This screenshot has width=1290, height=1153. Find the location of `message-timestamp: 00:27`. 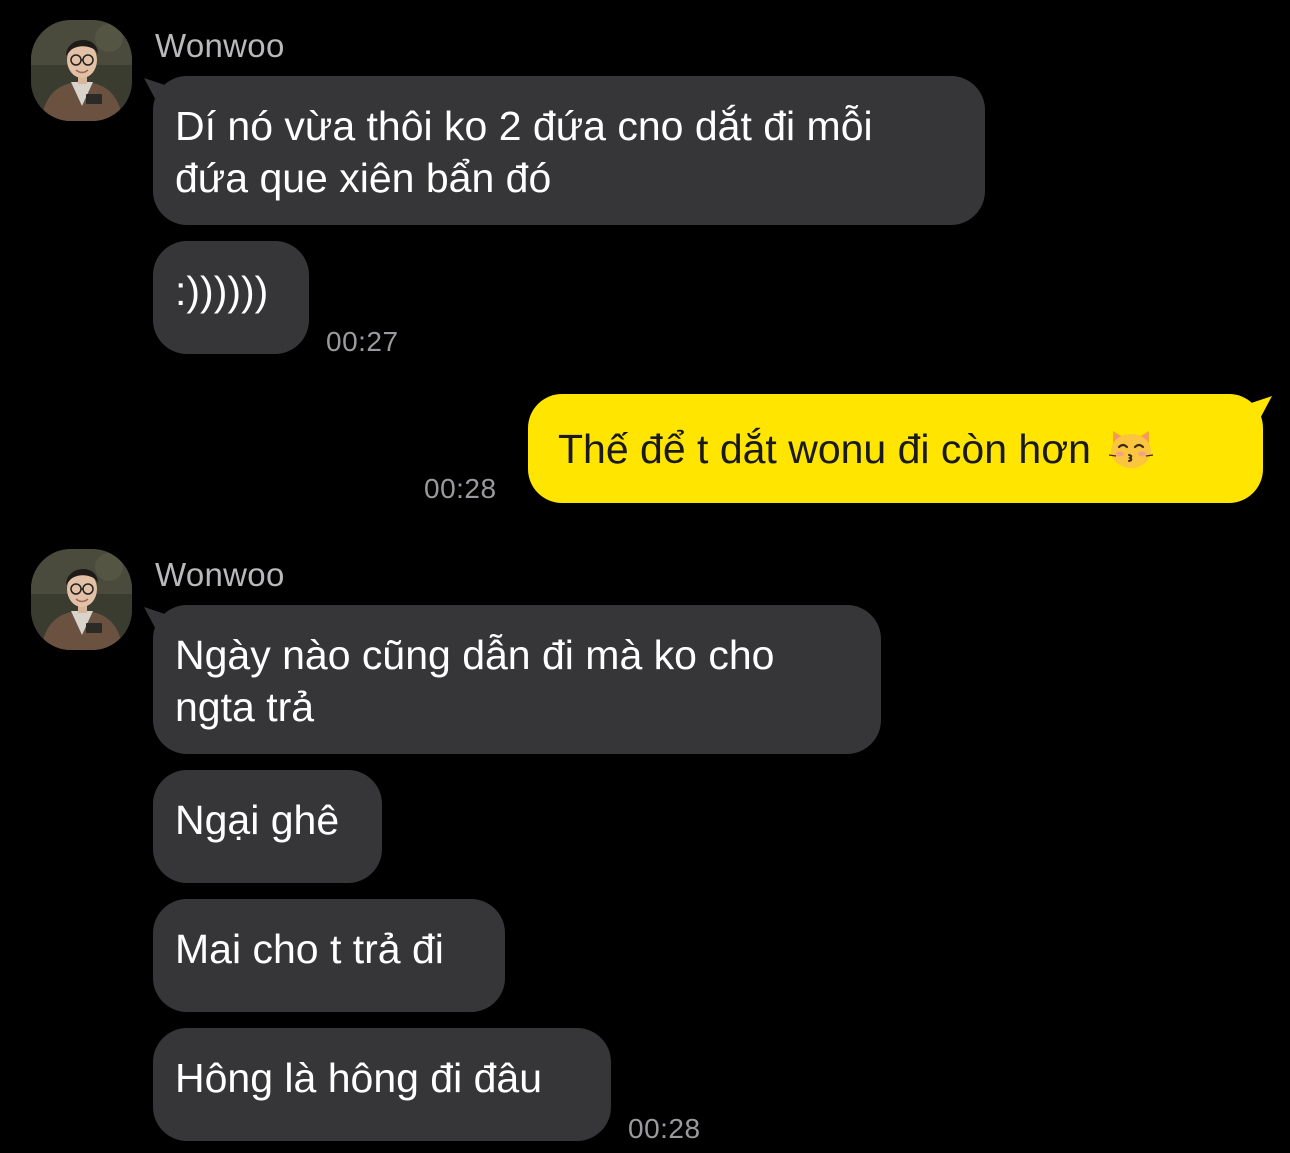

message-timestamp: 00:27 is located at coordinates (362, 341).